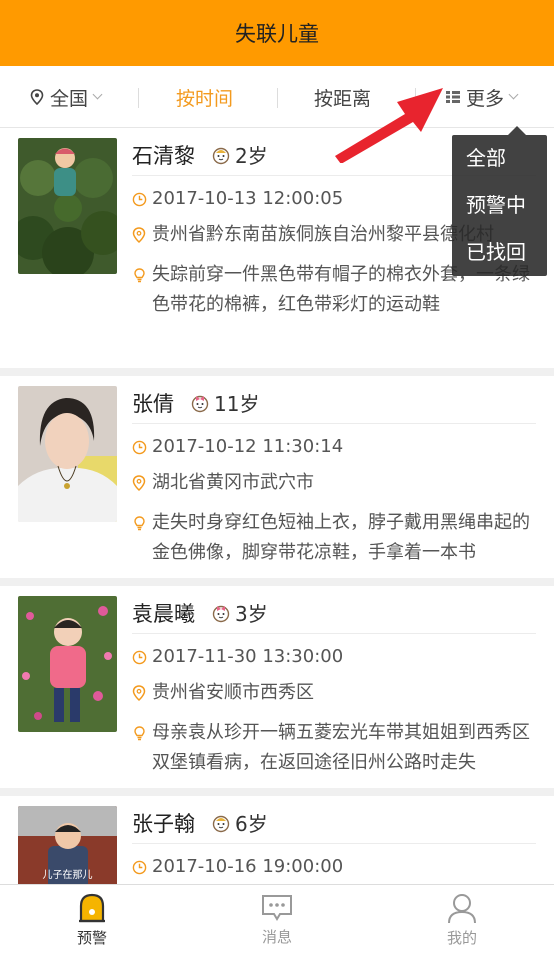 This screenshot has width=554, height=955. I want to click on annotation-arrow-icon, so click(389, 125).